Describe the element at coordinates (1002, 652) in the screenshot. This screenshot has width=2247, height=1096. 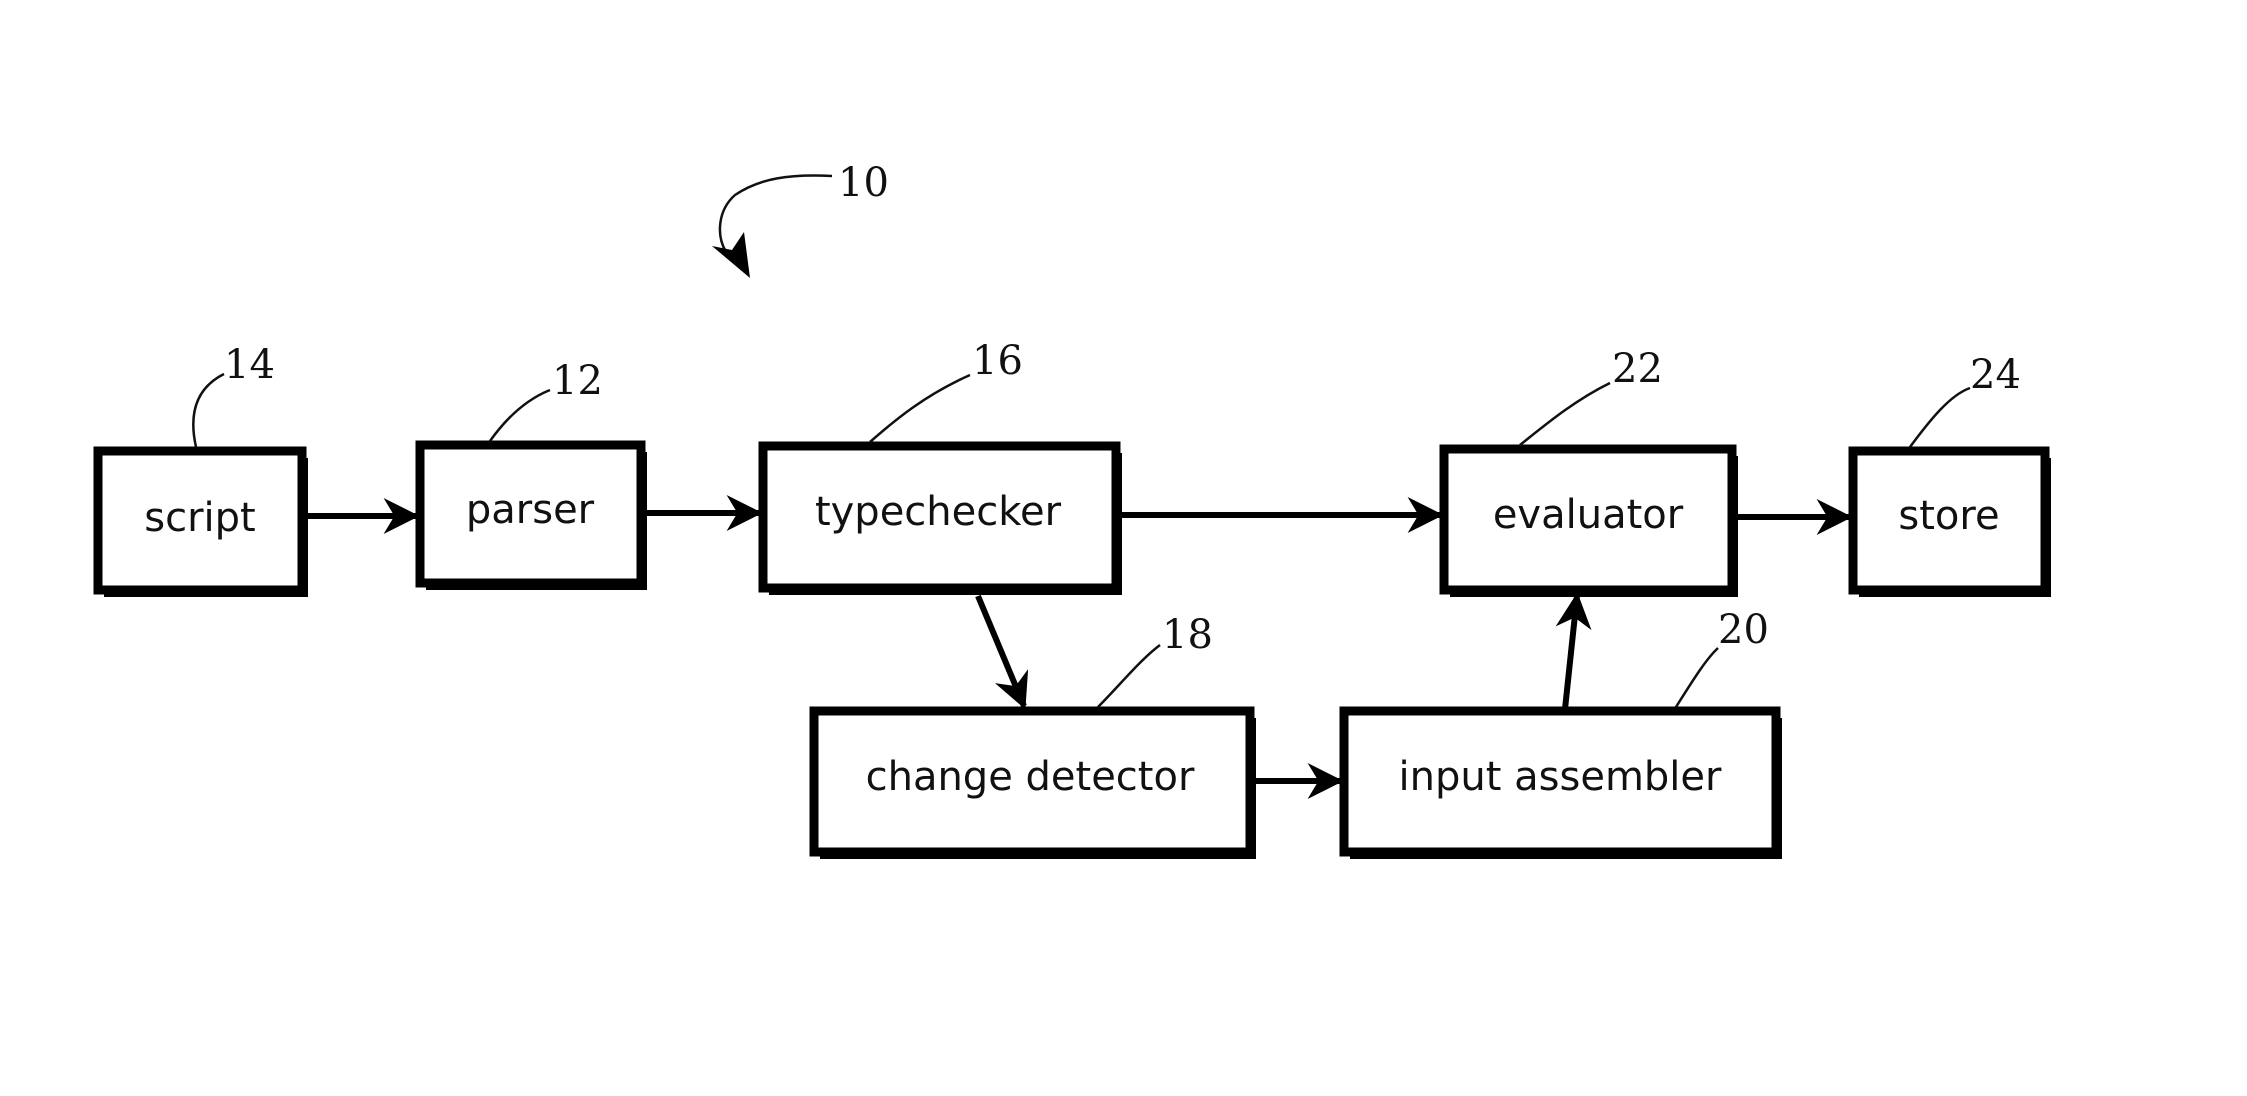
I see `edge-typechecker-to-change-detector` at that location.